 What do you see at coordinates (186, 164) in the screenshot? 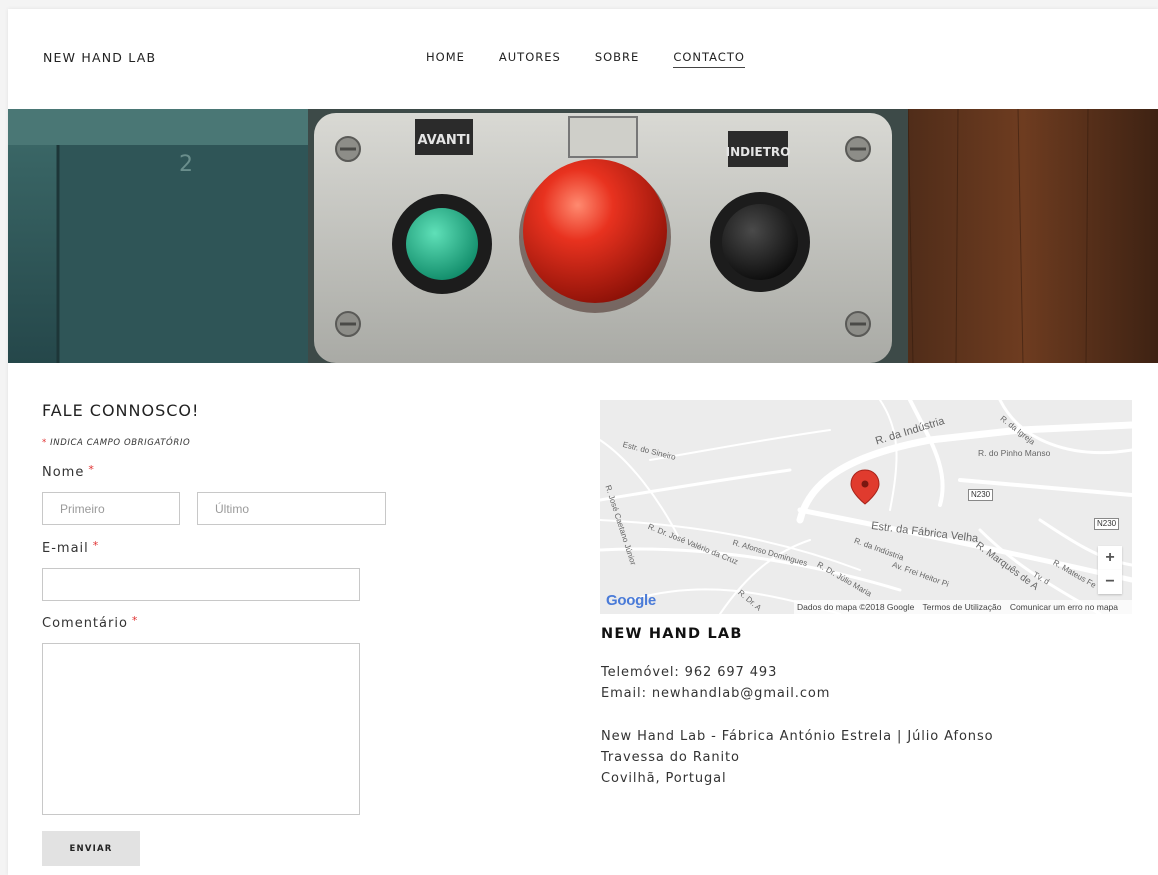
I see `hero-panel-number: 2` at bounding box center [186, 164].